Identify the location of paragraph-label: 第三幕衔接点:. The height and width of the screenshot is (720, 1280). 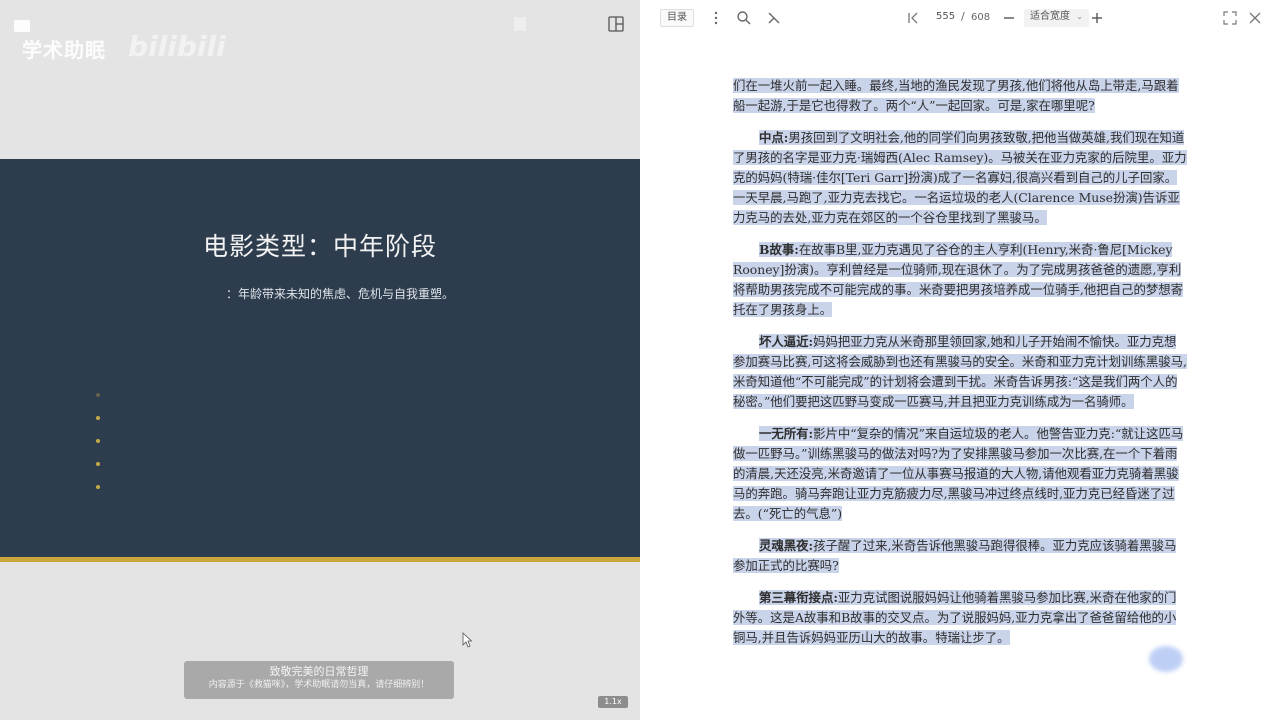
(798, 597).